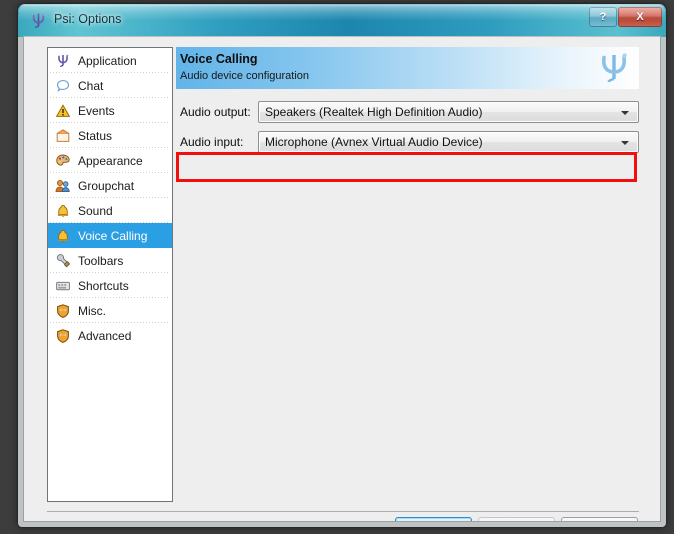  Describe the element at coordinates (343, 511) in the screenshot. I see `footer-divider` at that location.